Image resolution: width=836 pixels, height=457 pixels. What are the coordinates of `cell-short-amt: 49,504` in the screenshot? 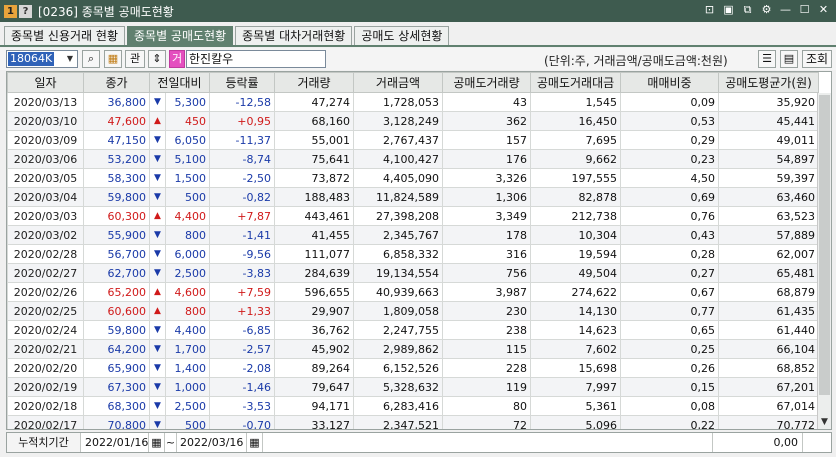 It's located at (576, 273).